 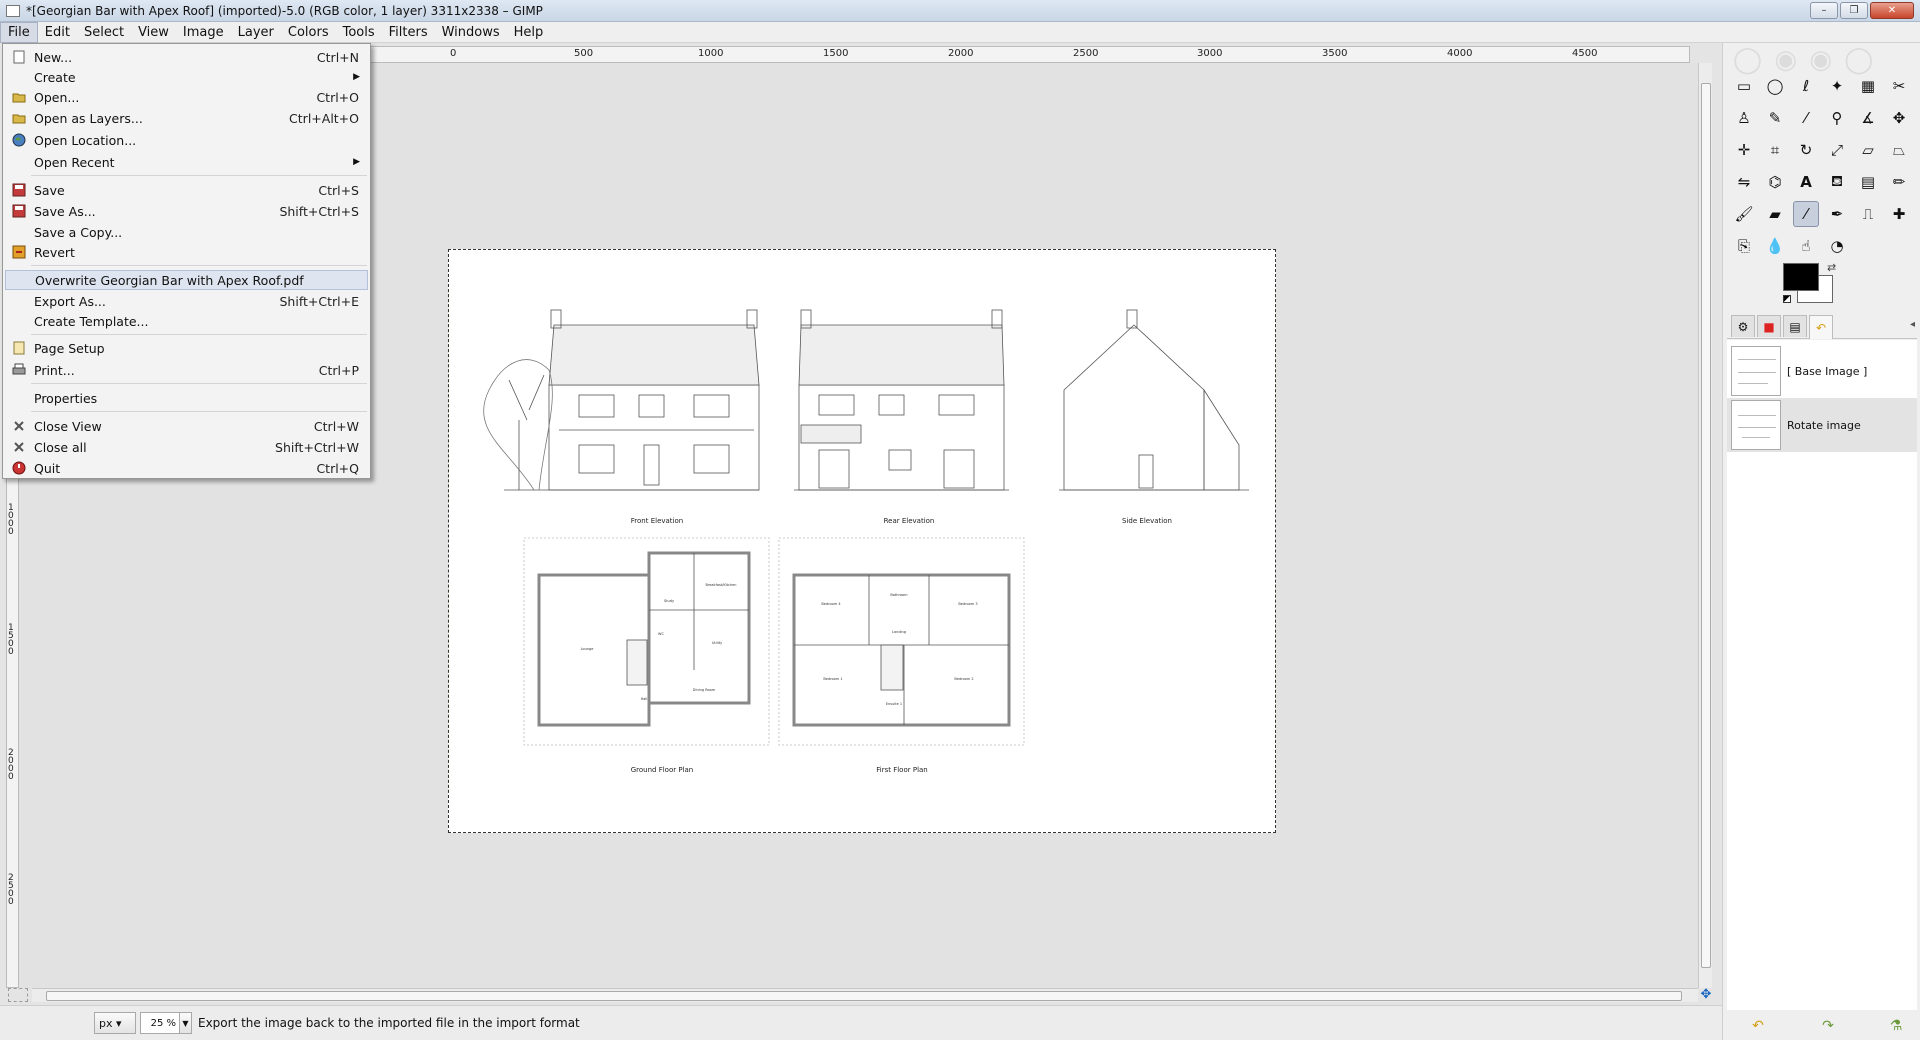 I want to click on layers-tab: ▤, so click(x=1795, y=326).